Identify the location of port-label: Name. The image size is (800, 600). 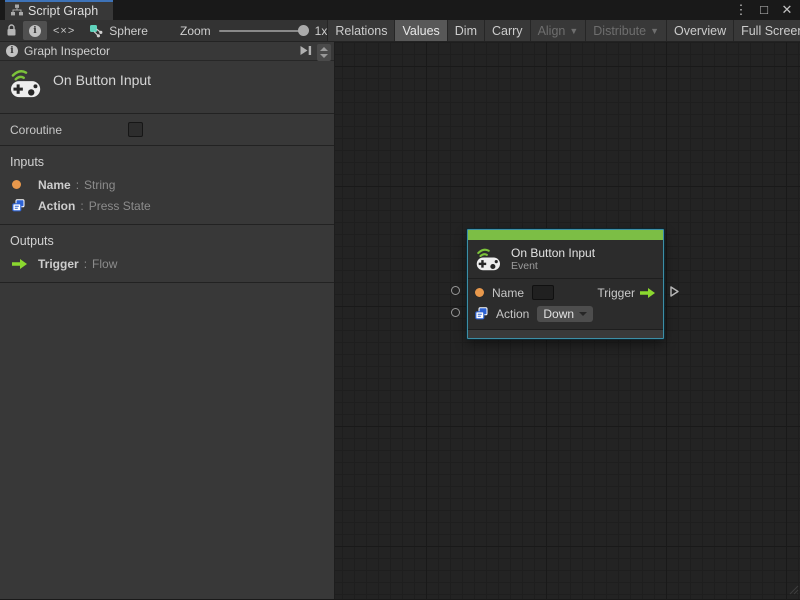
(508, 292).